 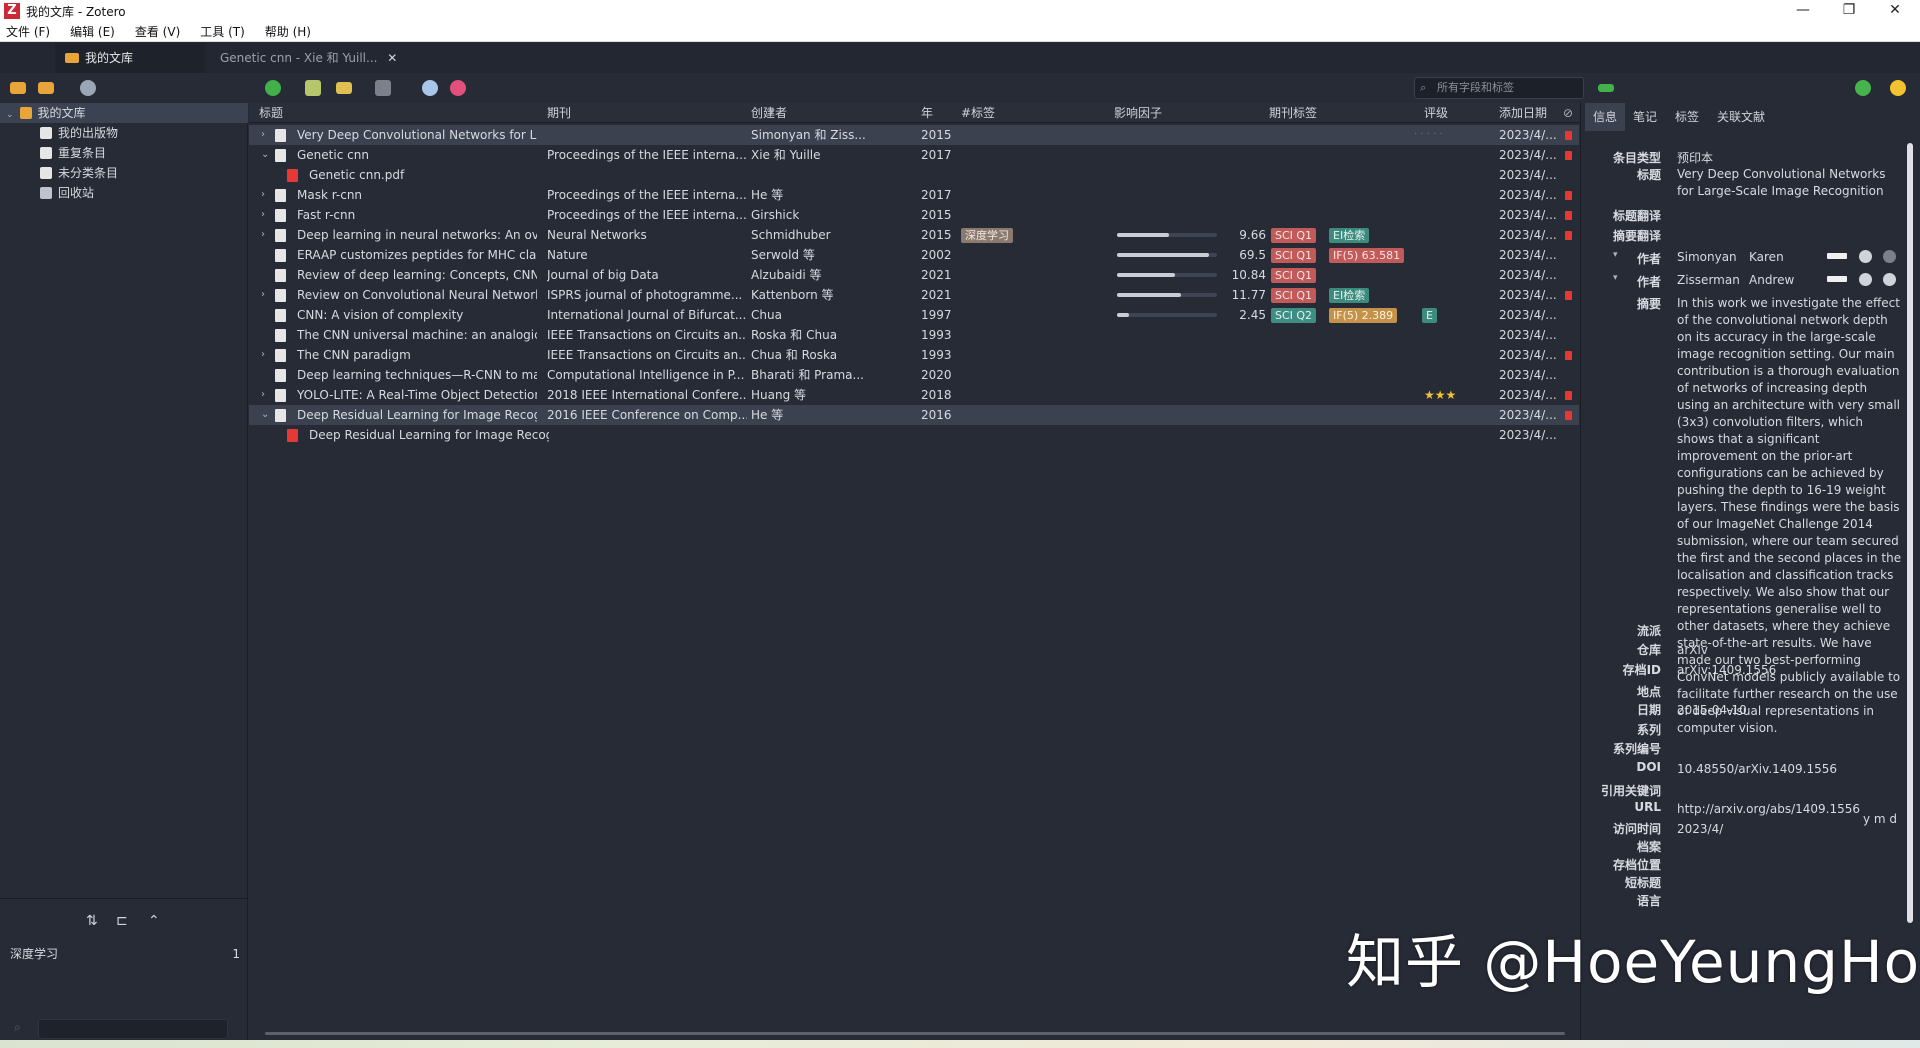 What do you see at coordinates (978, 113) in the screenshot?
I see `column-header-4: #标签` at bounding box center [978, 113].